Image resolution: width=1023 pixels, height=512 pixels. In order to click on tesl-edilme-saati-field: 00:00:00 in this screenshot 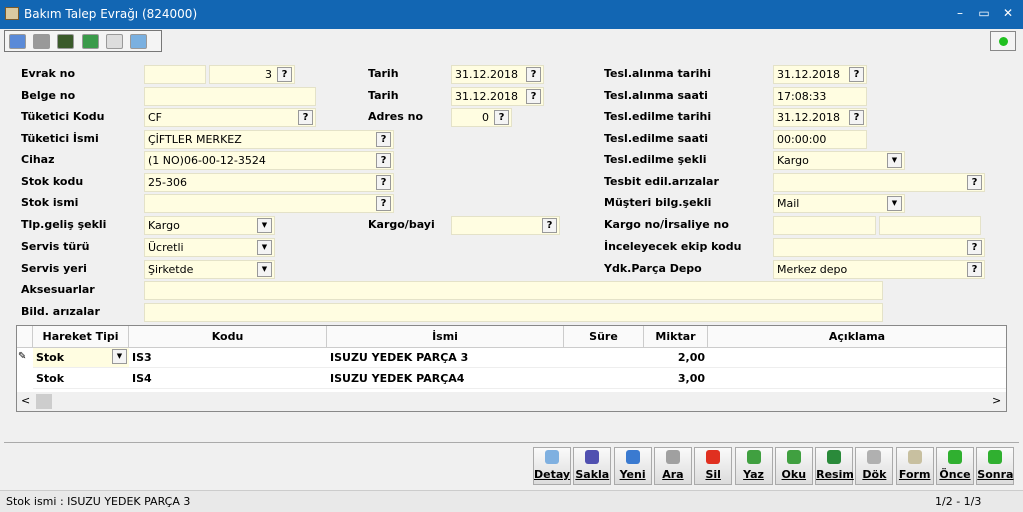, I will do `click(820, 139)`.